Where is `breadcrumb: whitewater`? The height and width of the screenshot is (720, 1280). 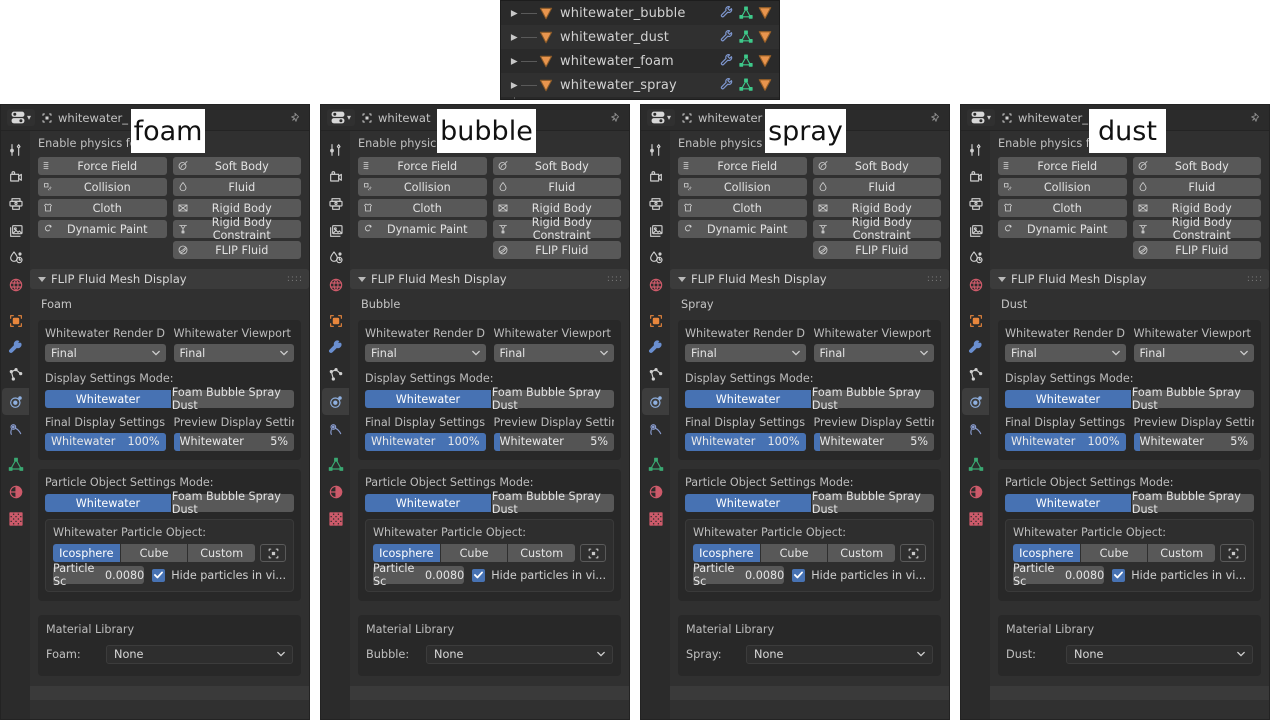 breadcrumb: whitewater is located at coordinates (721, 118).